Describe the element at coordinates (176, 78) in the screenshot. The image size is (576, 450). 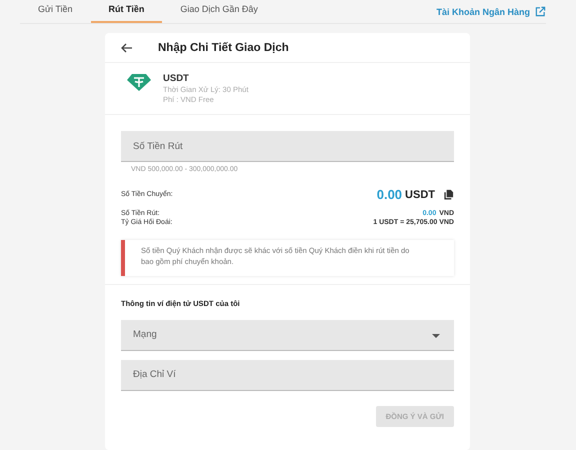
I see `coin-name: USDT` at that location.